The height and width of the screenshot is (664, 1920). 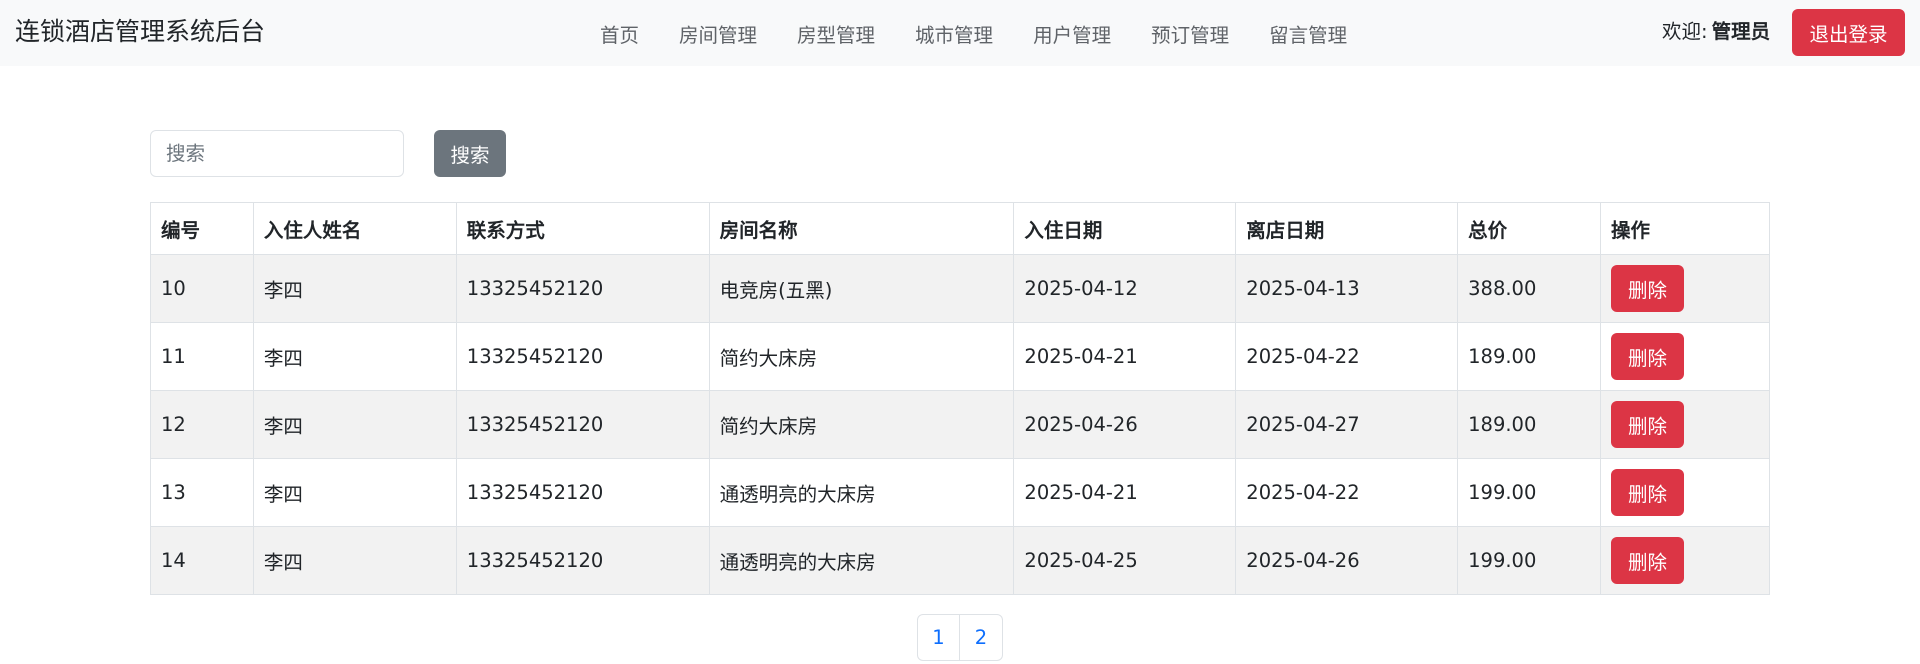 I want to click on welcome-text: 欢迎: 管理员, so click(x=1716, y=32).